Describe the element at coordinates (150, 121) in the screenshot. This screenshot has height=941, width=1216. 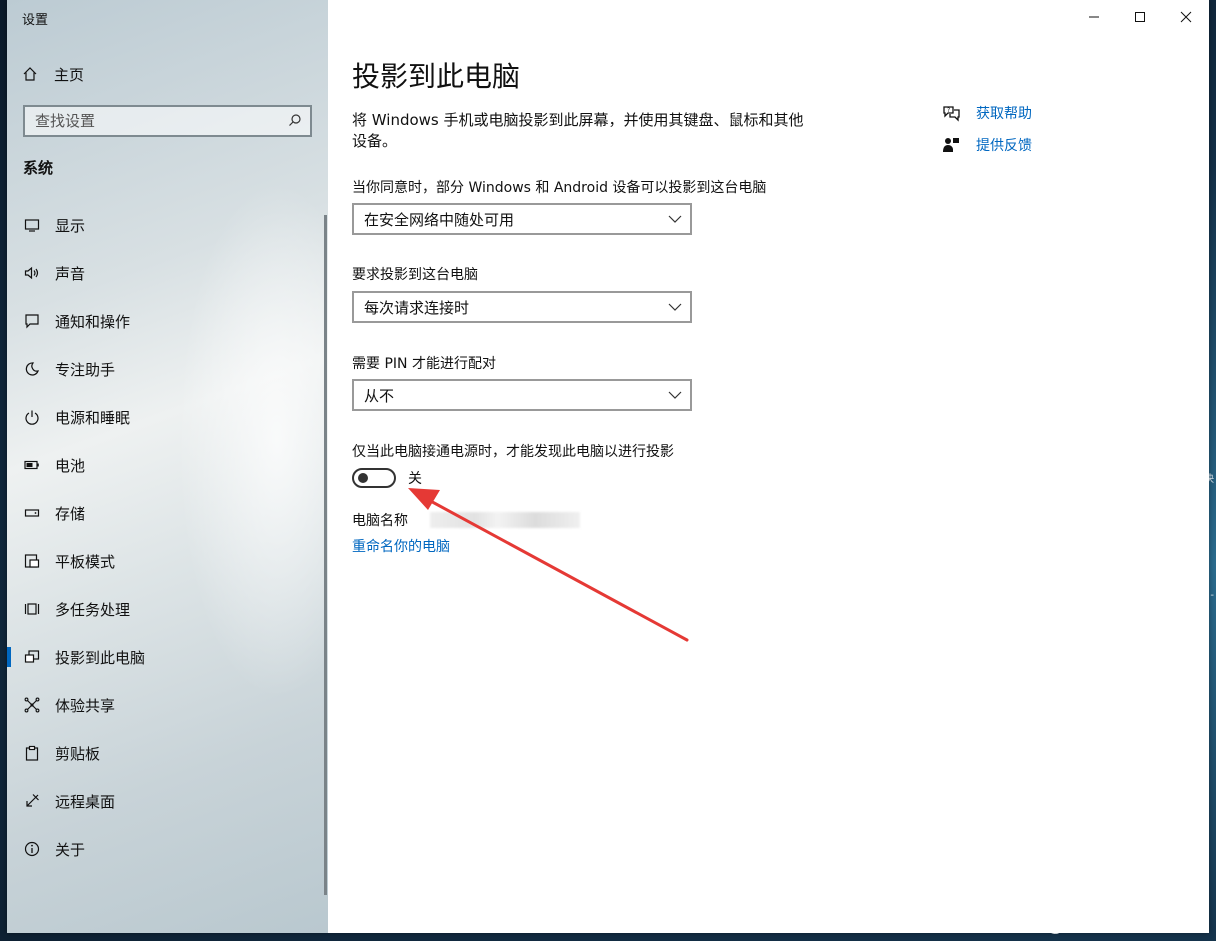
I see `search-input` at that location.